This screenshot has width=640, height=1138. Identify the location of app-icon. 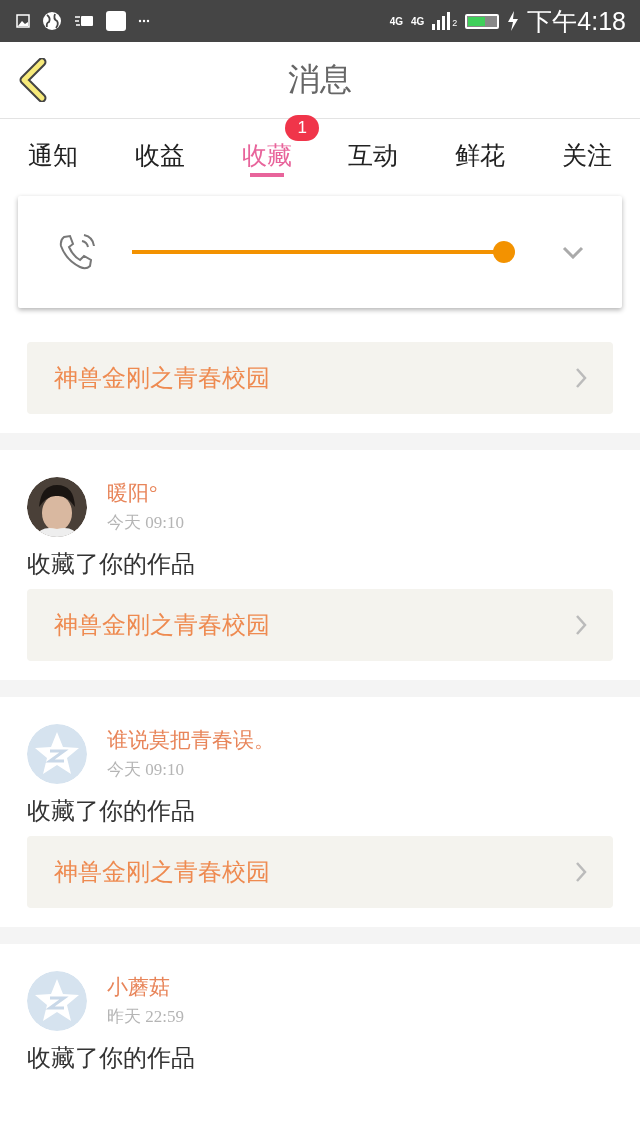
(116, 21).